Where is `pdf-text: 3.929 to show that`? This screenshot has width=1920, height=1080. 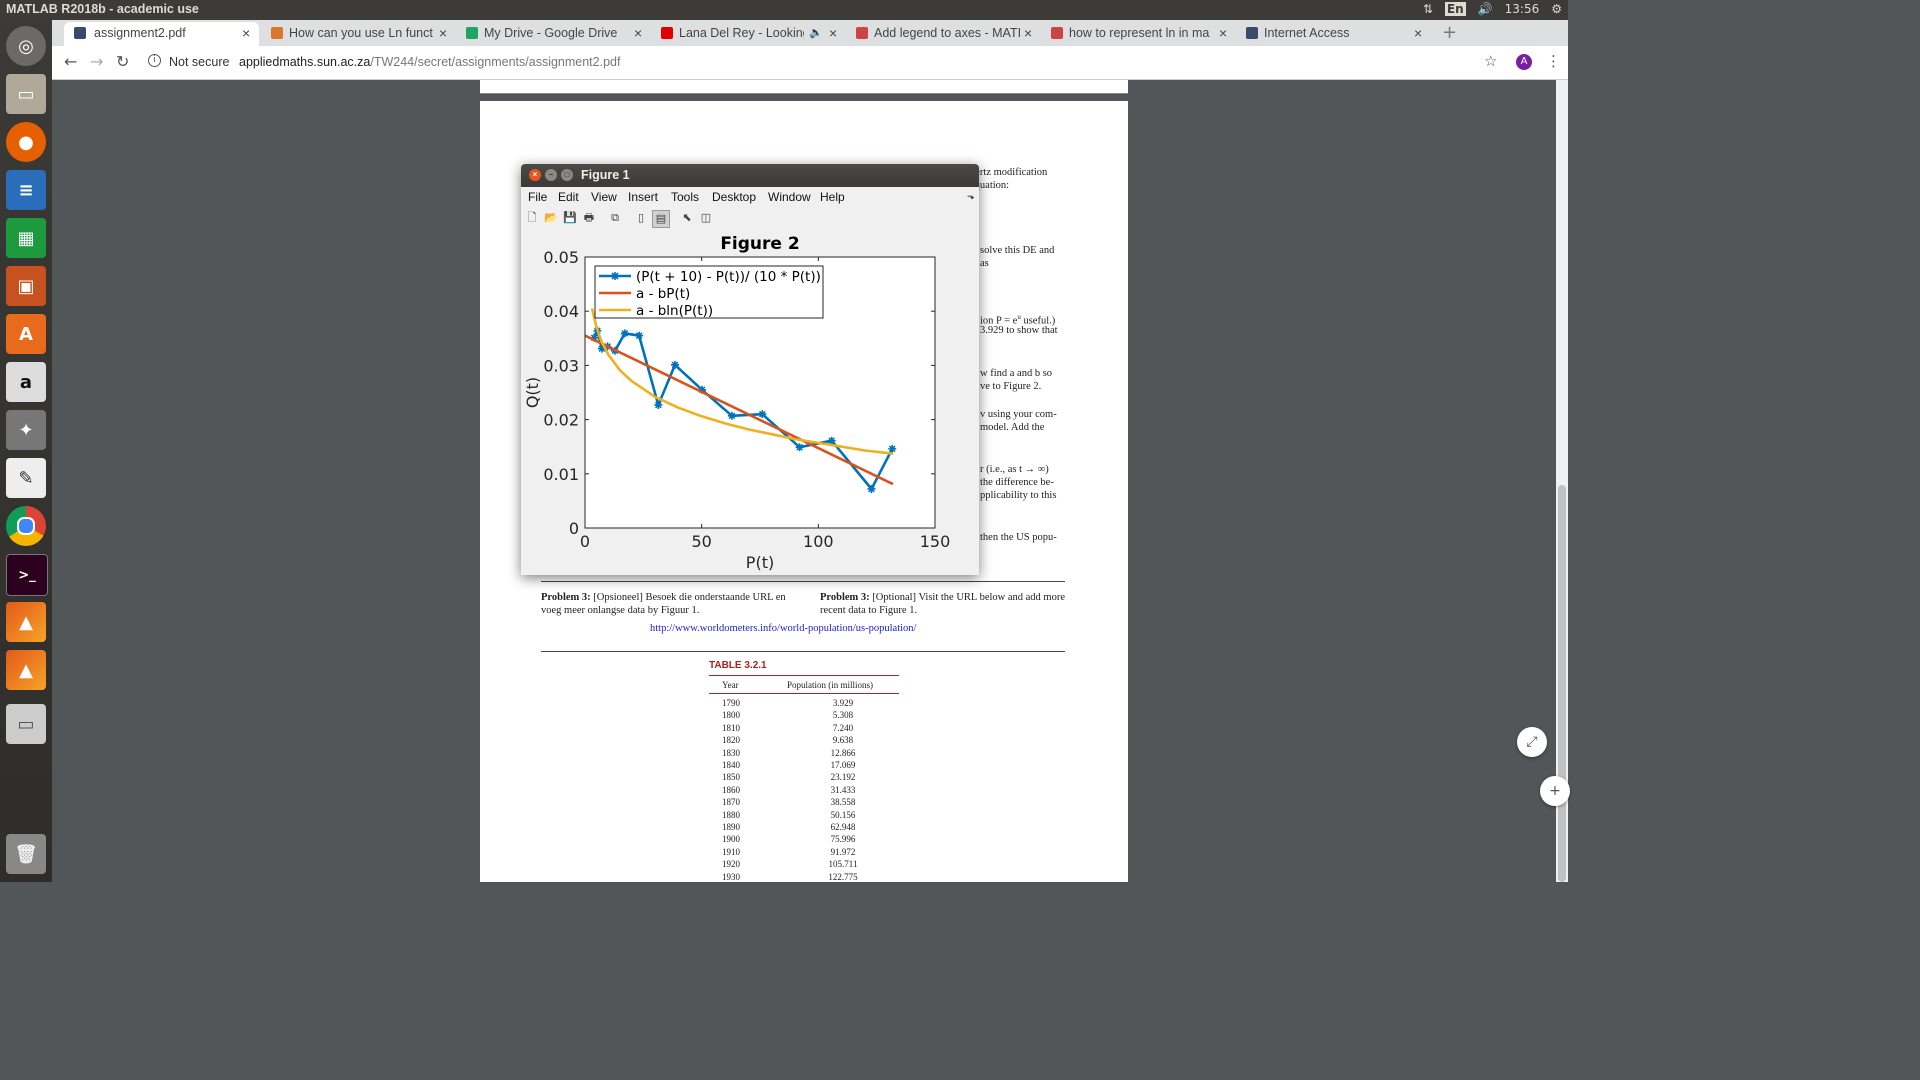
pdf-text: 3.929 to show that is located at coordinates (1019, 330).